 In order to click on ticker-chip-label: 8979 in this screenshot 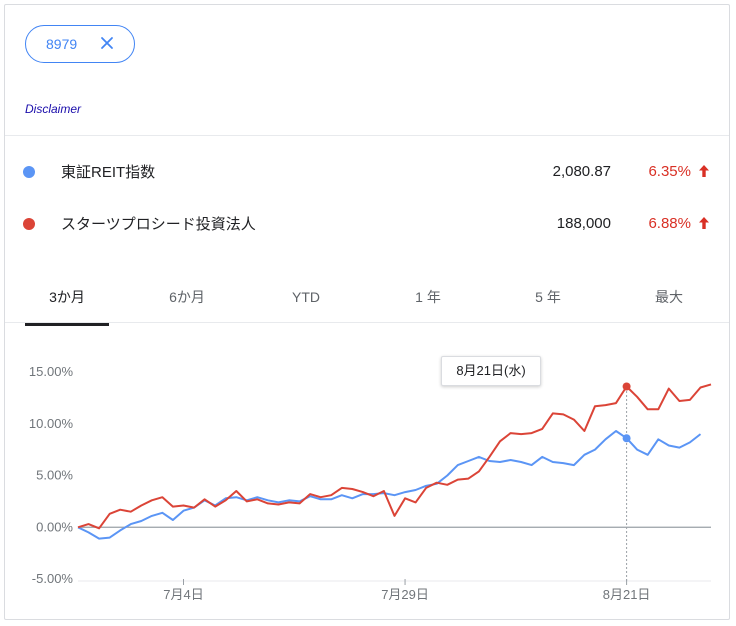, I will do `click(62, 44)`.